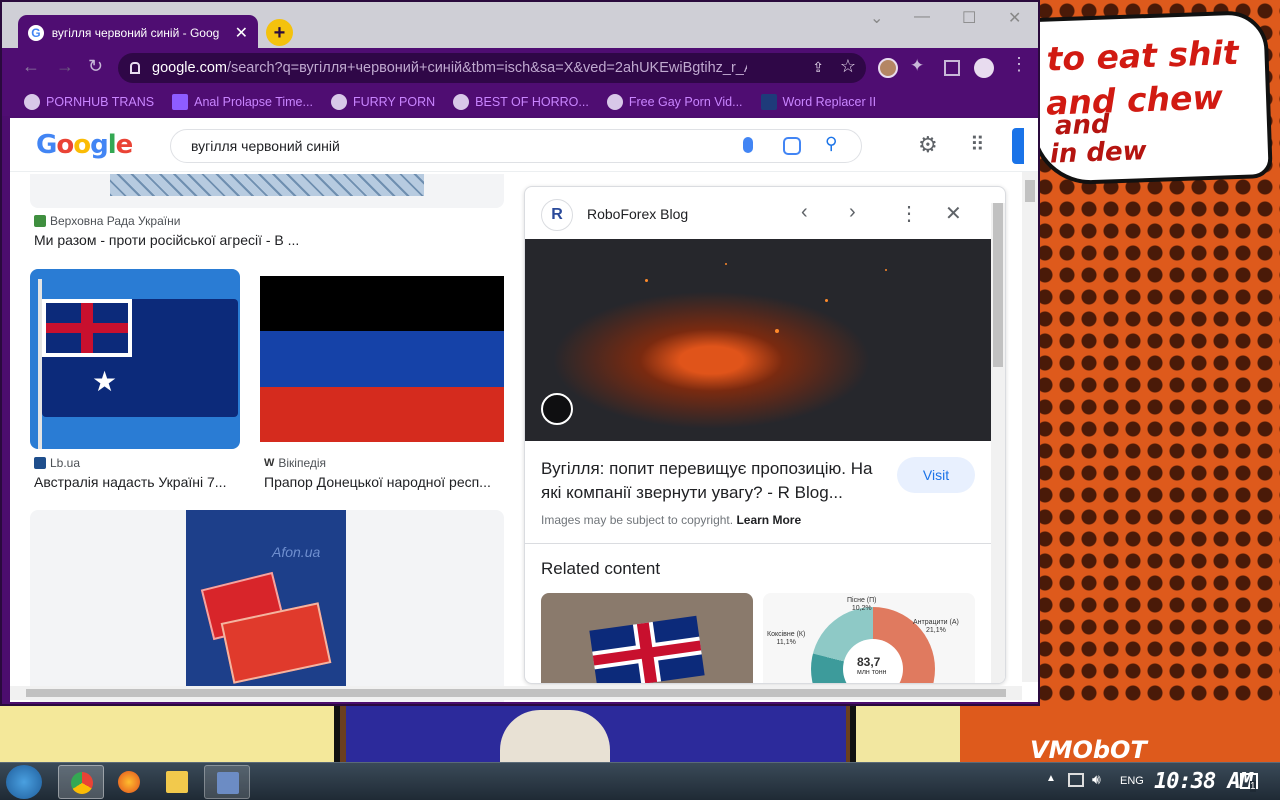 The image size is (1280, 800). What do you see at coordinates (1018, 146) in the screenshot?
I see `sign-in-button` at bounding box center [1018, 146].